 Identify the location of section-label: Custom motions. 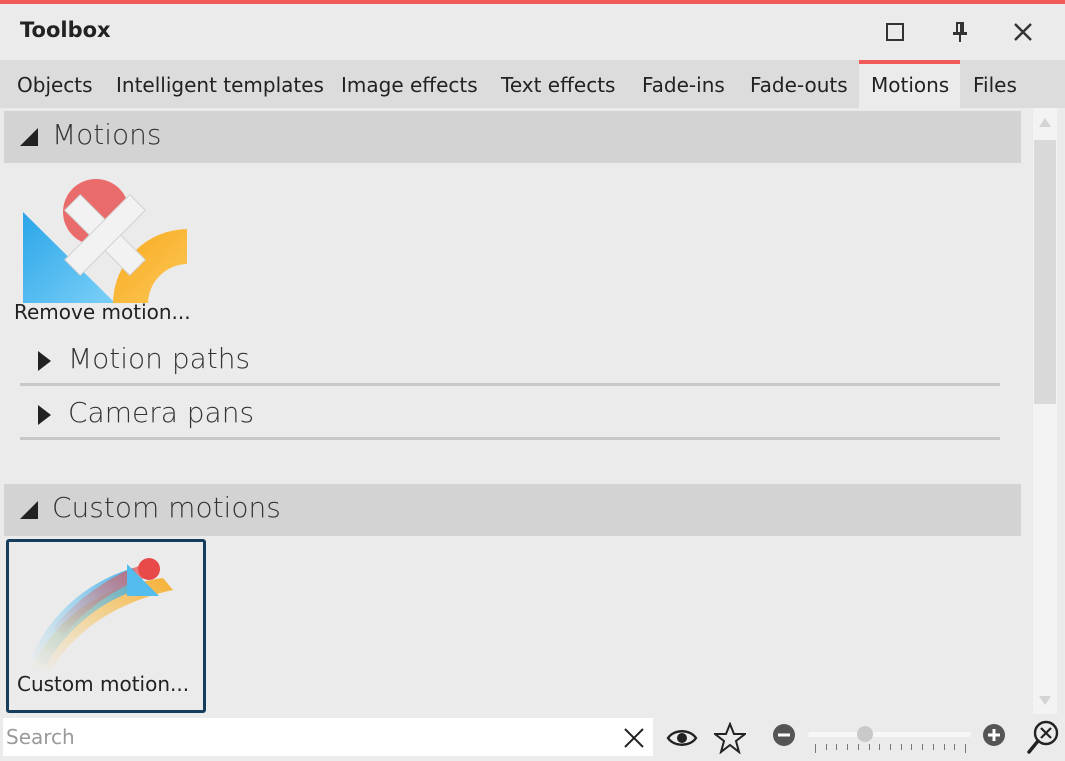
(166, 507).